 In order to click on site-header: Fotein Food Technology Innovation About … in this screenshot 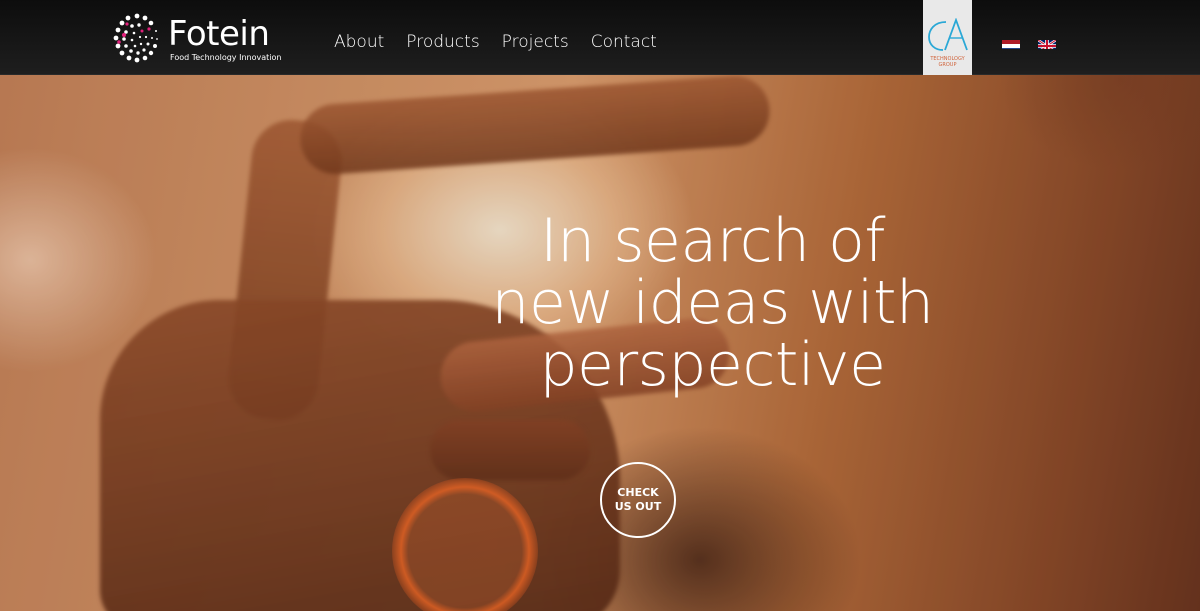, I will do `click(600, 37)`.